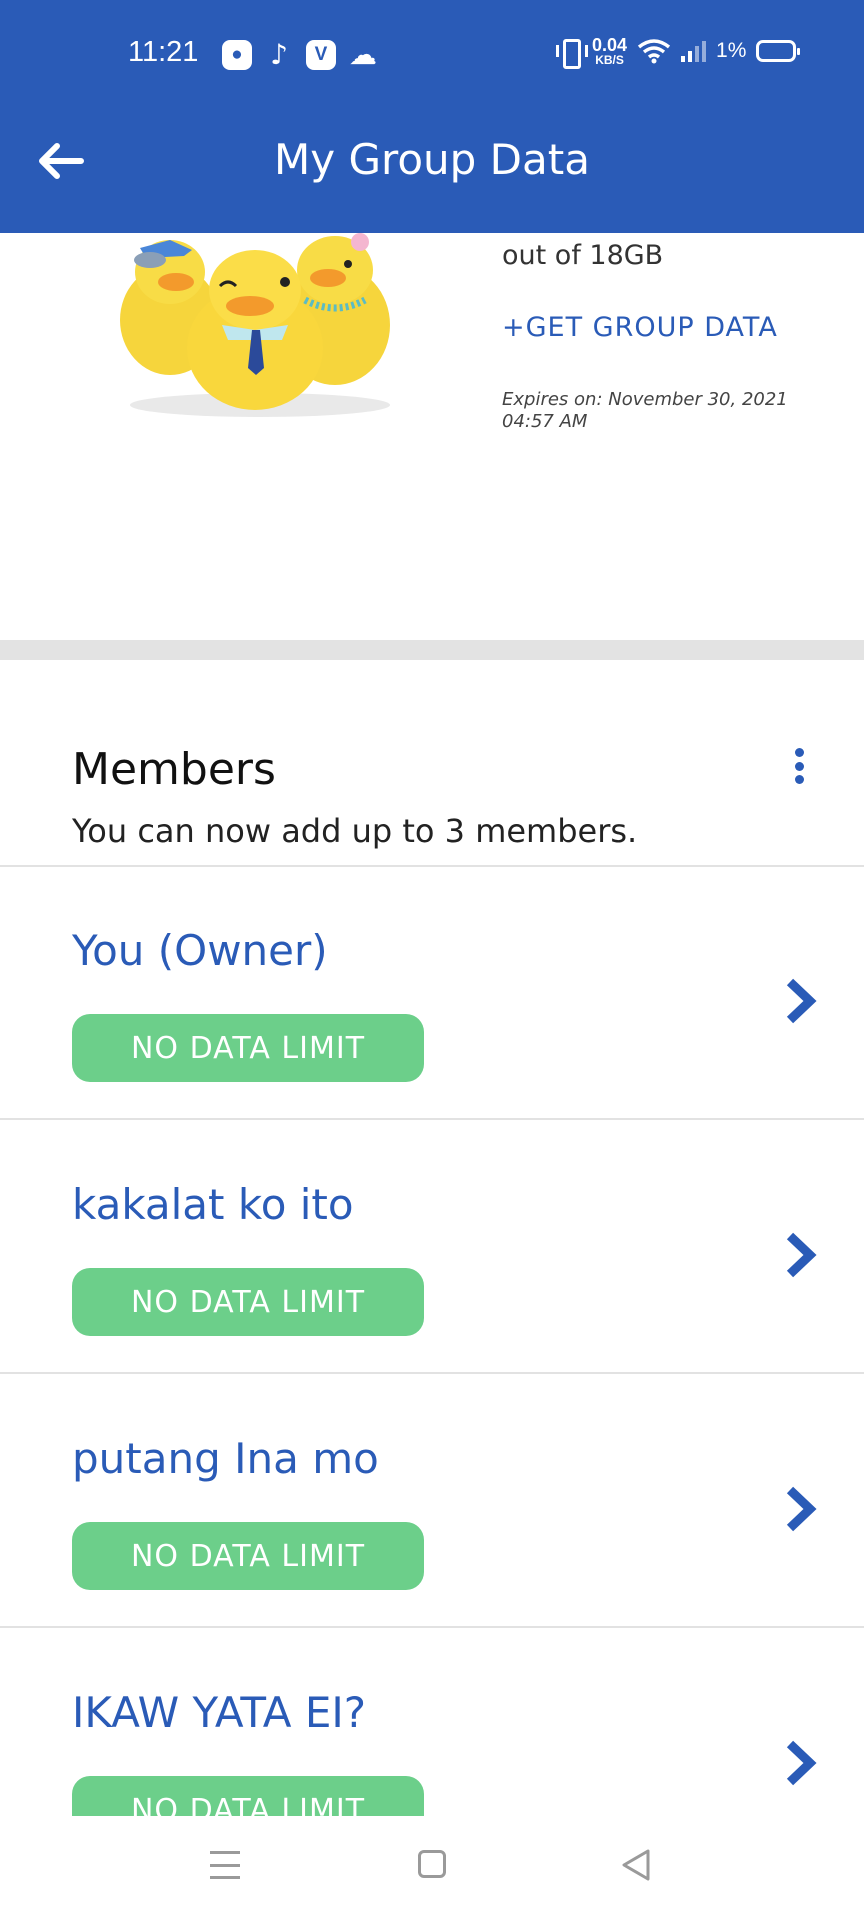 The width and height of the screenshot is (864, 1920). I want to click on network-speed: 0.04 KB/S, so click(609, 51).